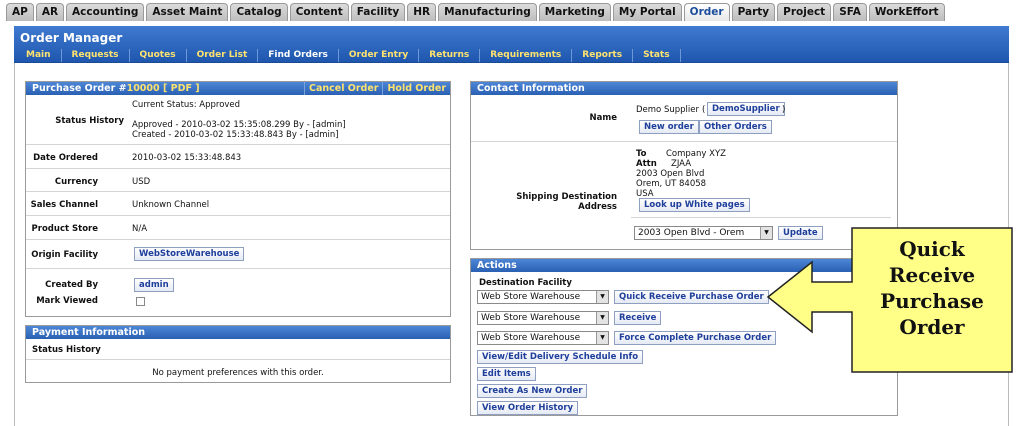  I want to click on callout-line-1: Quick, so click(932, 249).